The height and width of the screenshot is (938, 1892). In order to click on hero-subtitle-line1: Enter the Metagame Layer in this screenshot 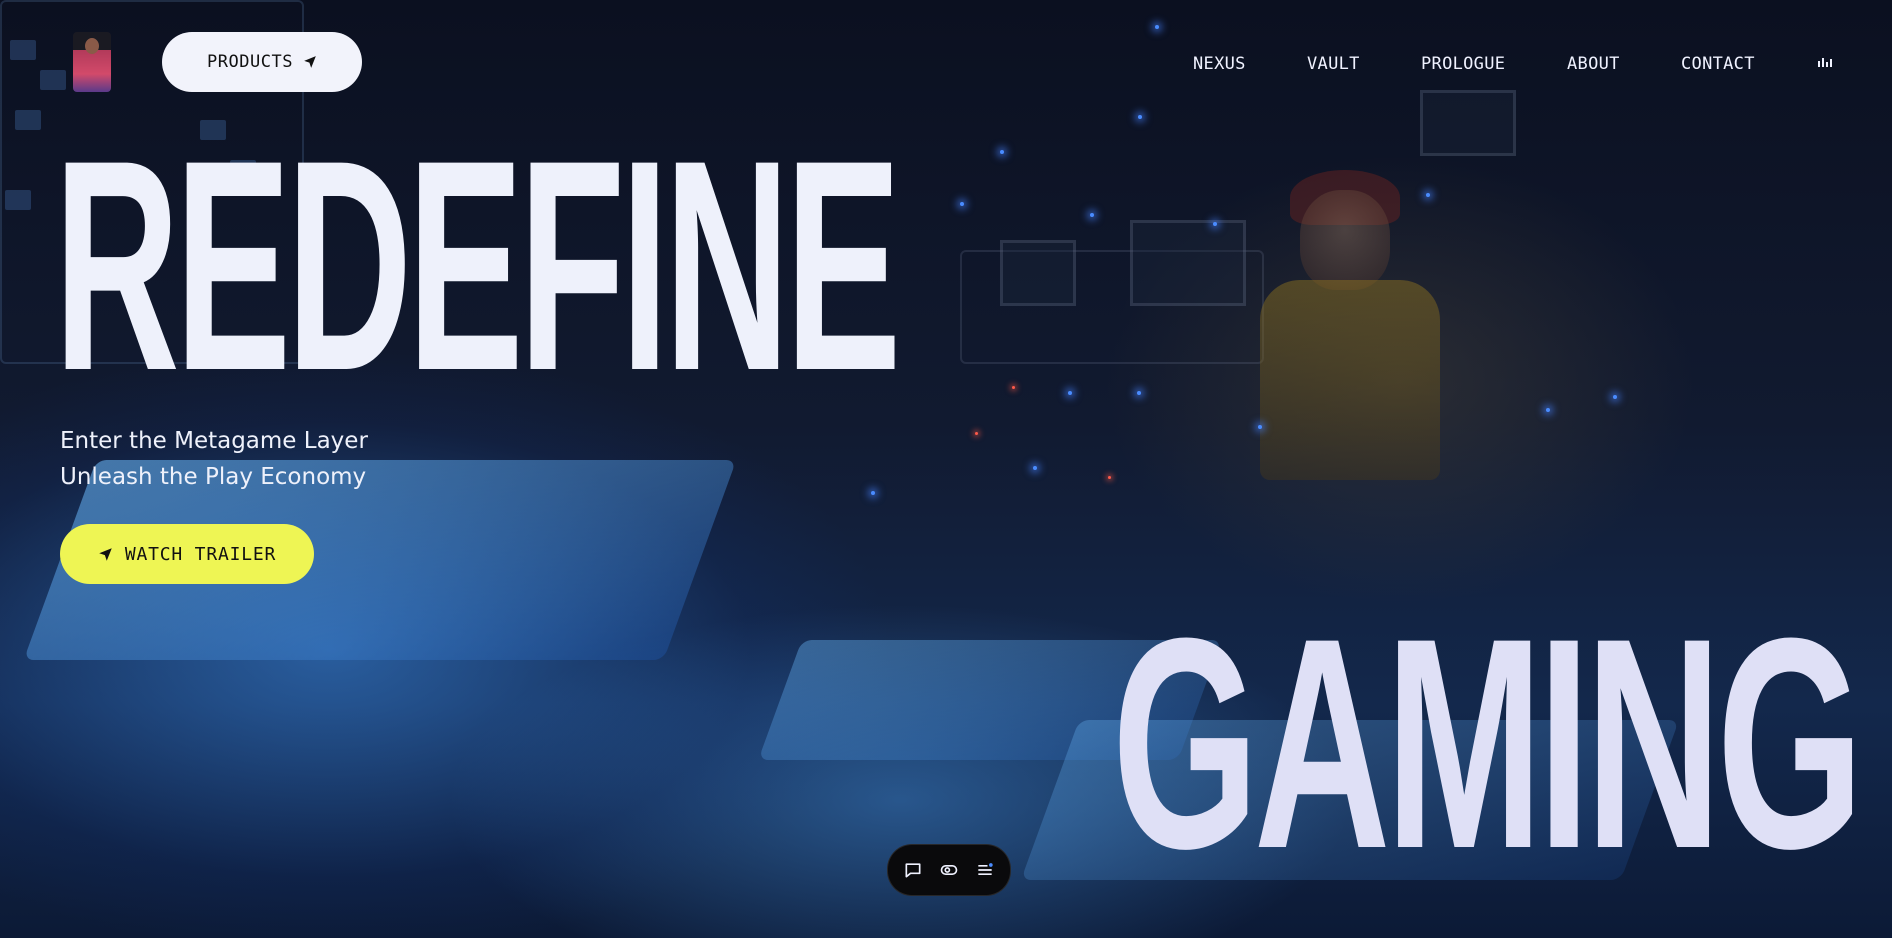, I will do `click(214, 441)`.